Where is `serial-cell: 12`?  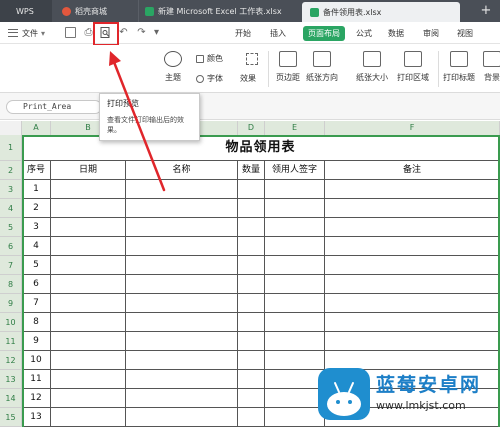
serial-cell: 12 is located at coordinates (36, 398).